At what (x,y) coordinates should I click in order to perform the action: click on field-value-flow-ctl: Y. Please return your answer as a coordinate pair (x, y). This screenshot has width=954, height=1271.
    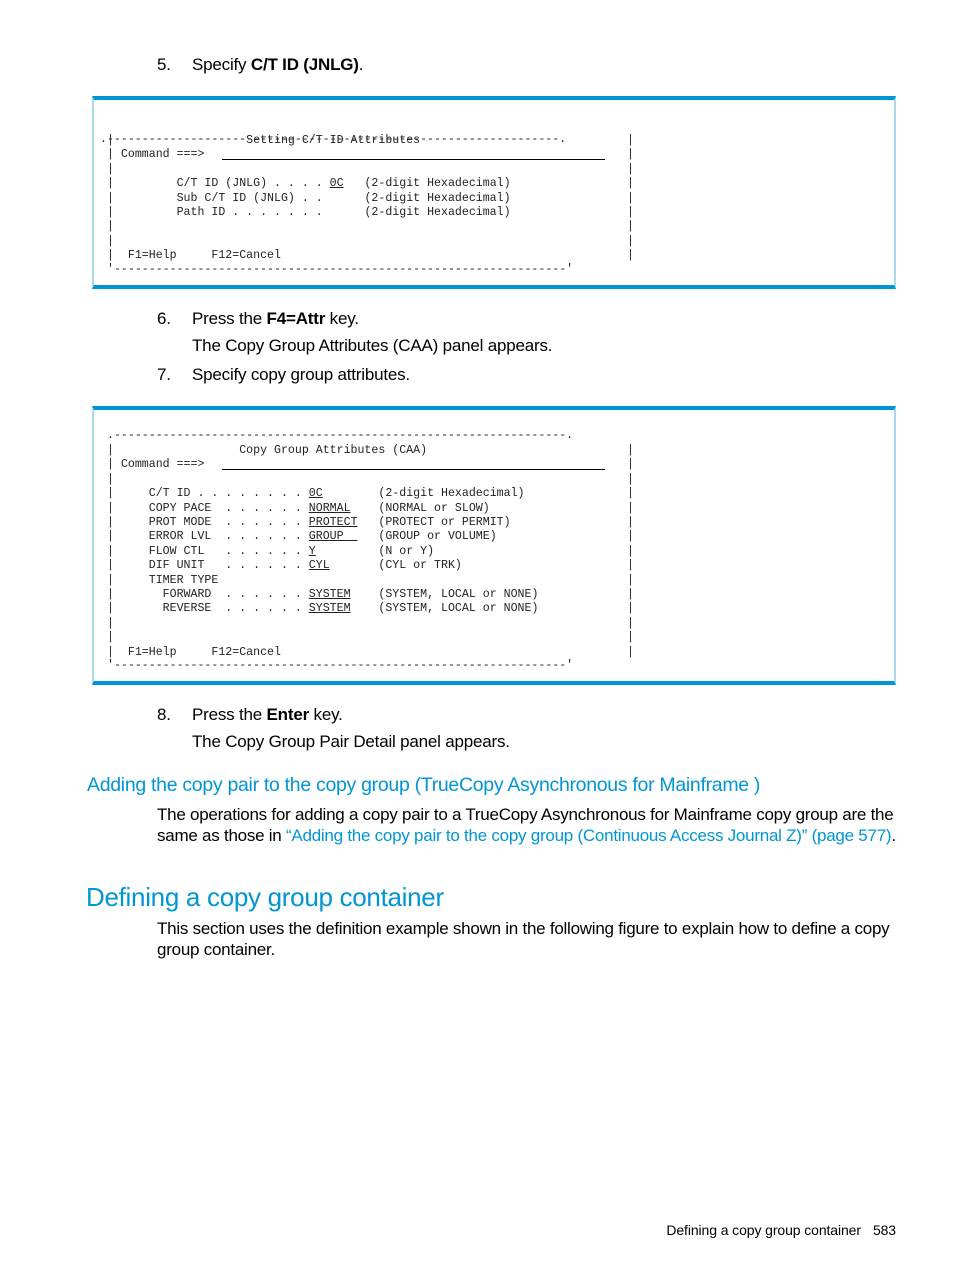
    Looking at the image, I should click on (312, 551).